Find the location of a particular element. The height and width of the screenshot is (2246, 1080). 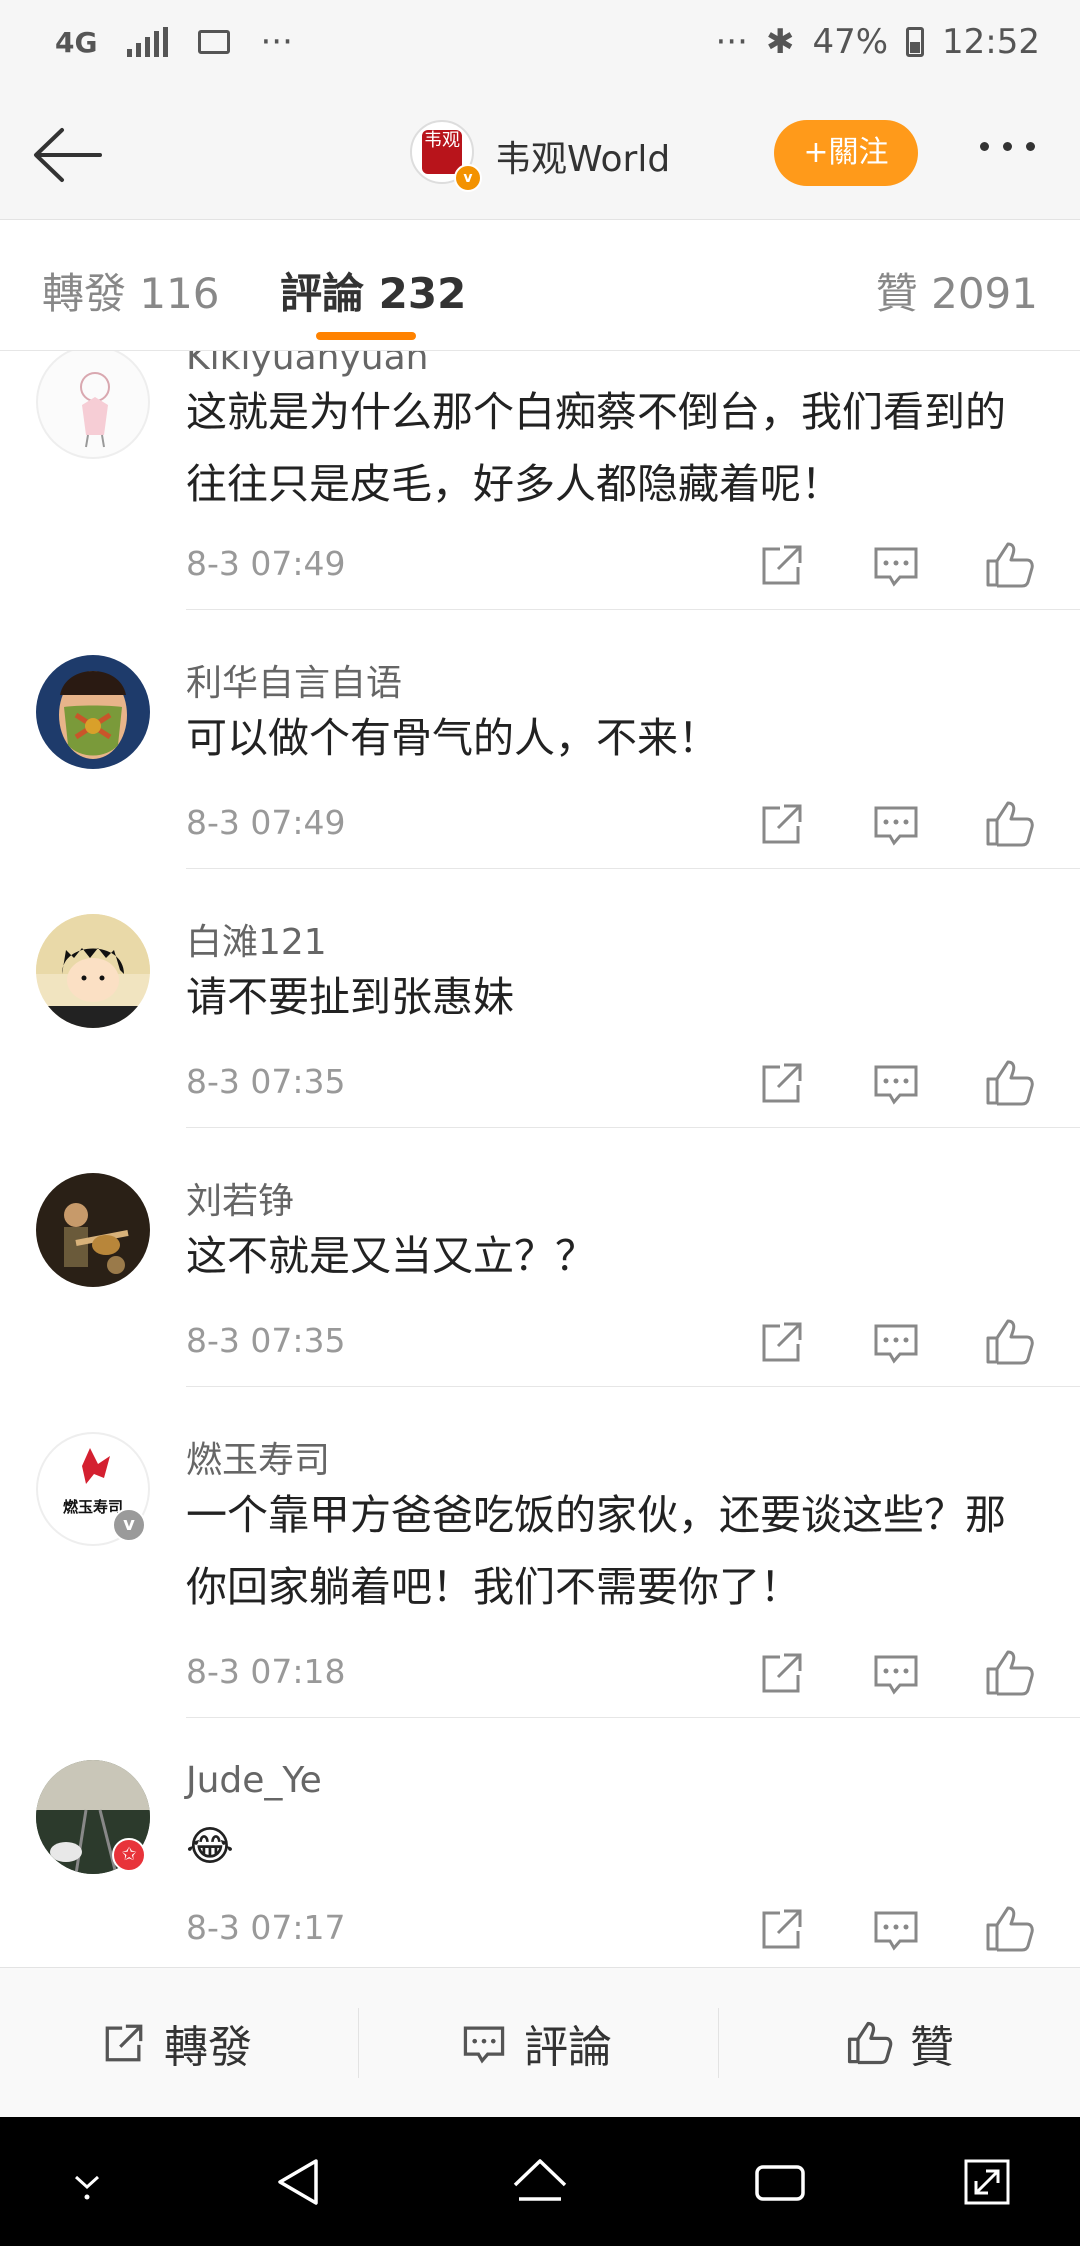

comment-item: 刘若铮 这不就是又当又立？？ 8-3 07:35 is located at coordinates (540, 1257).